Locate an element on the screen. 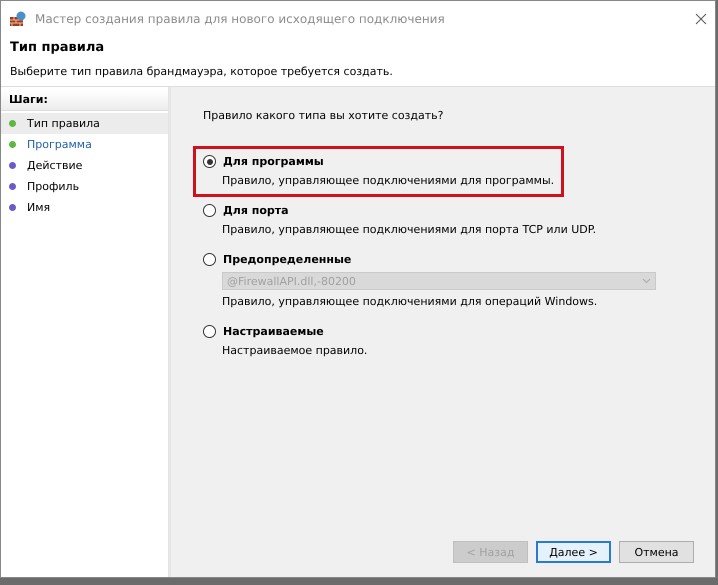  option-description: Правило, управляющее подключениями для порта TCP или UDP. is located at coordinates (408, 229).